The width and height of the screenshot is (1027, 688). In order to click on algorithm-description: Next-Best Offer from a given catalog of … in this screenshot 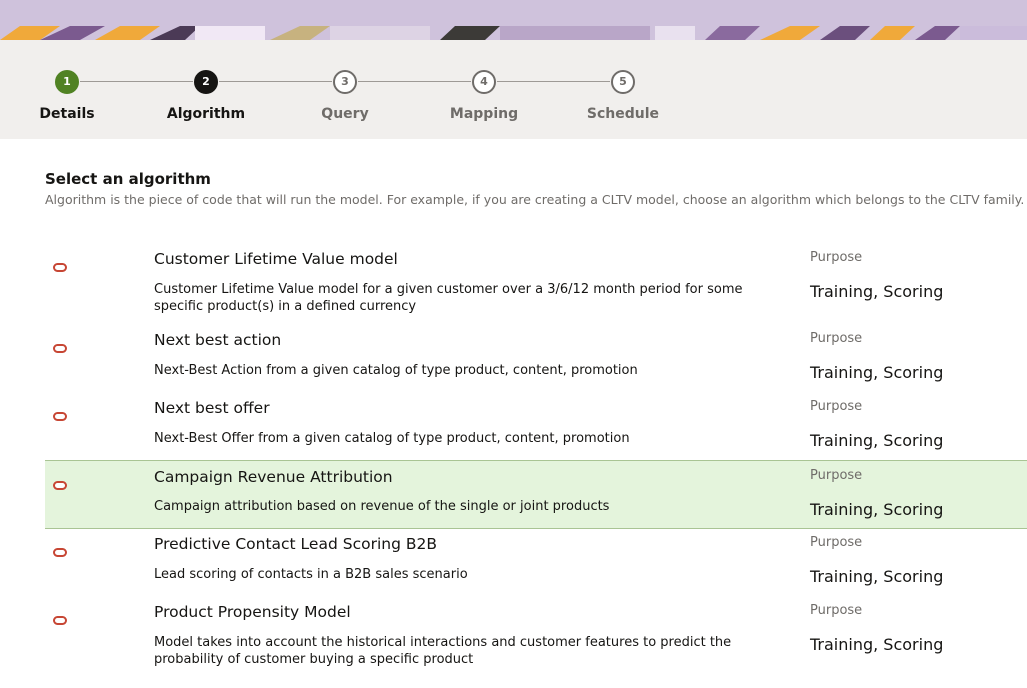, I will do `click(392, 438)`.